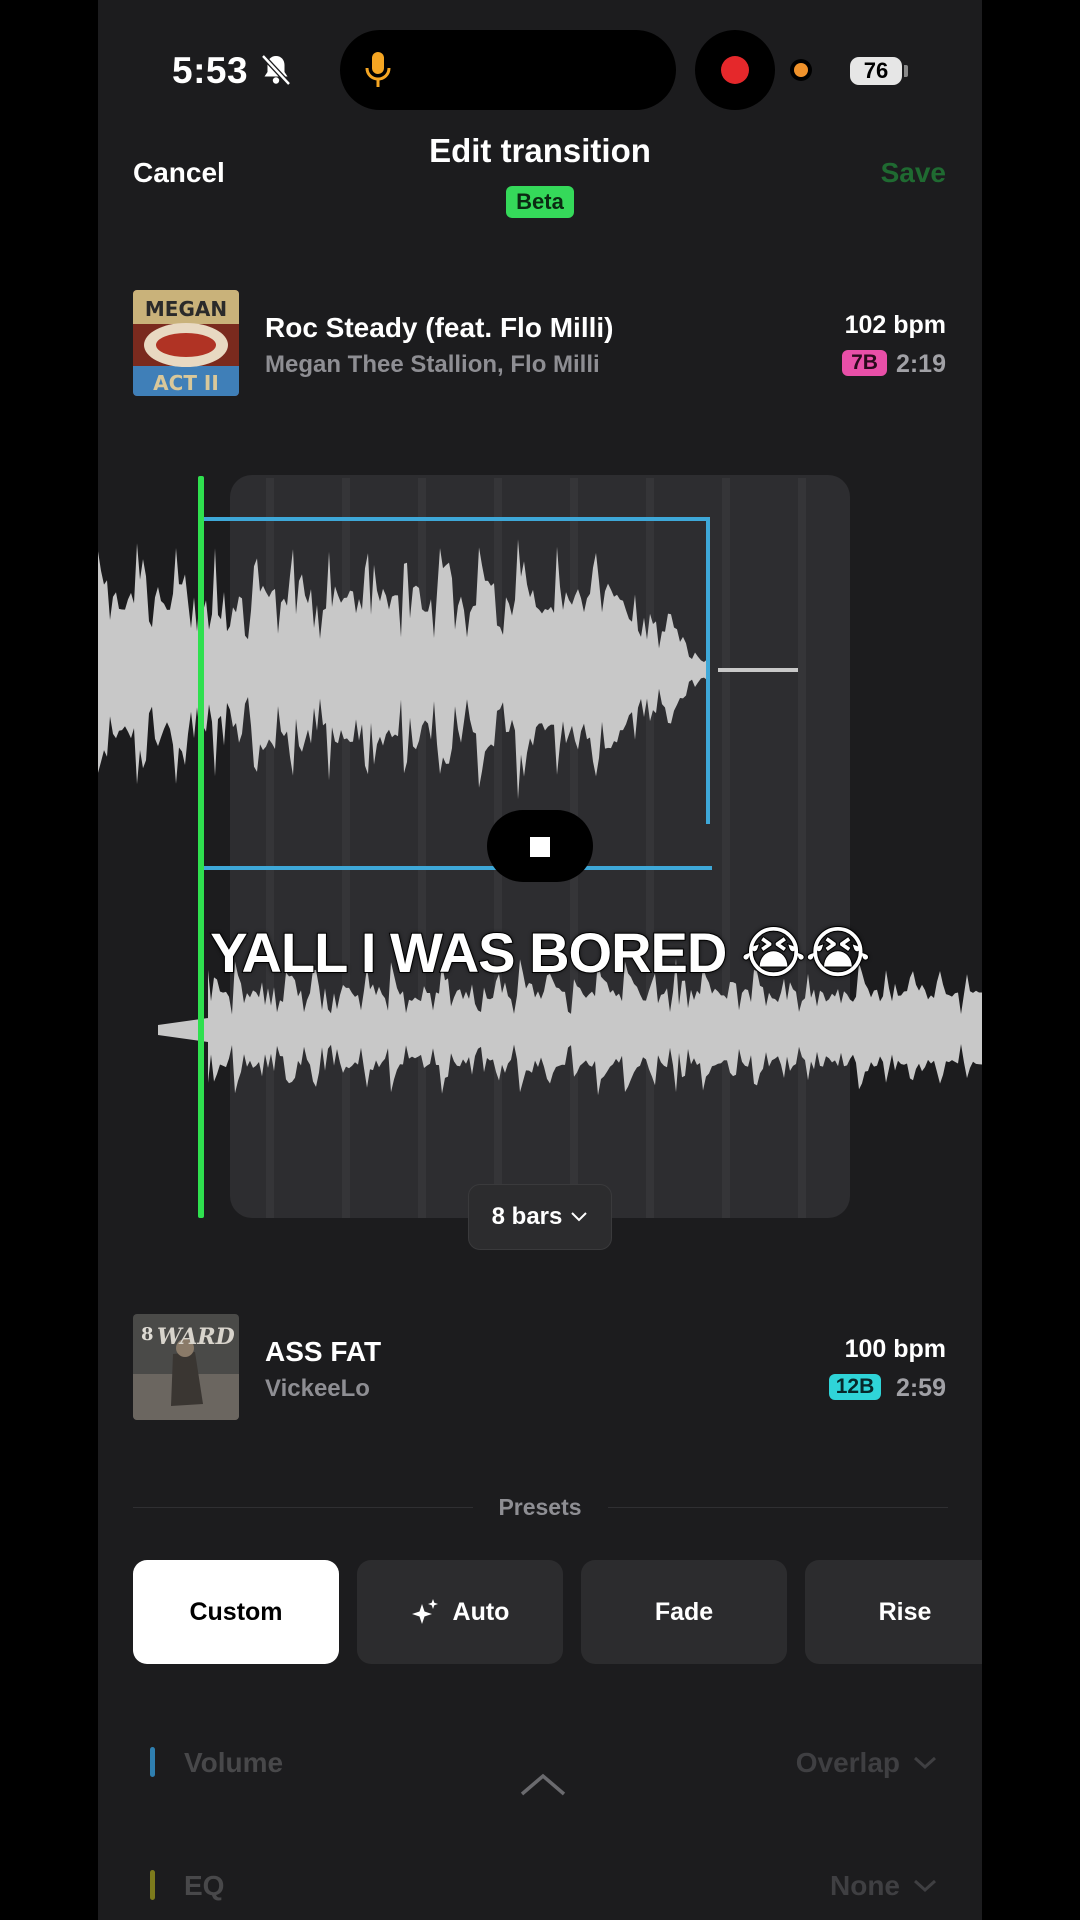 The height and width of the screenshot is (1920, 1080). I want to click on preset-rise: Rise, so click(893, 1612).